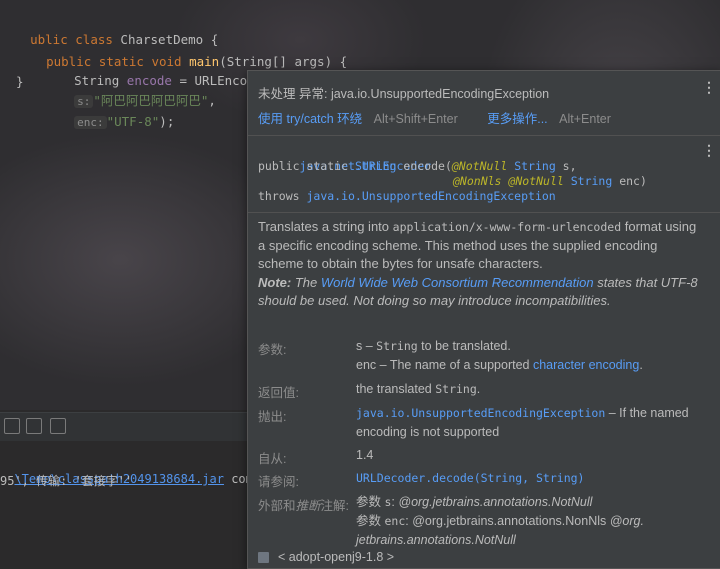 The image size is (720, 569). I want to click on w3c-link: World Wide Web Consortium Recommendation, so click(457, 282).